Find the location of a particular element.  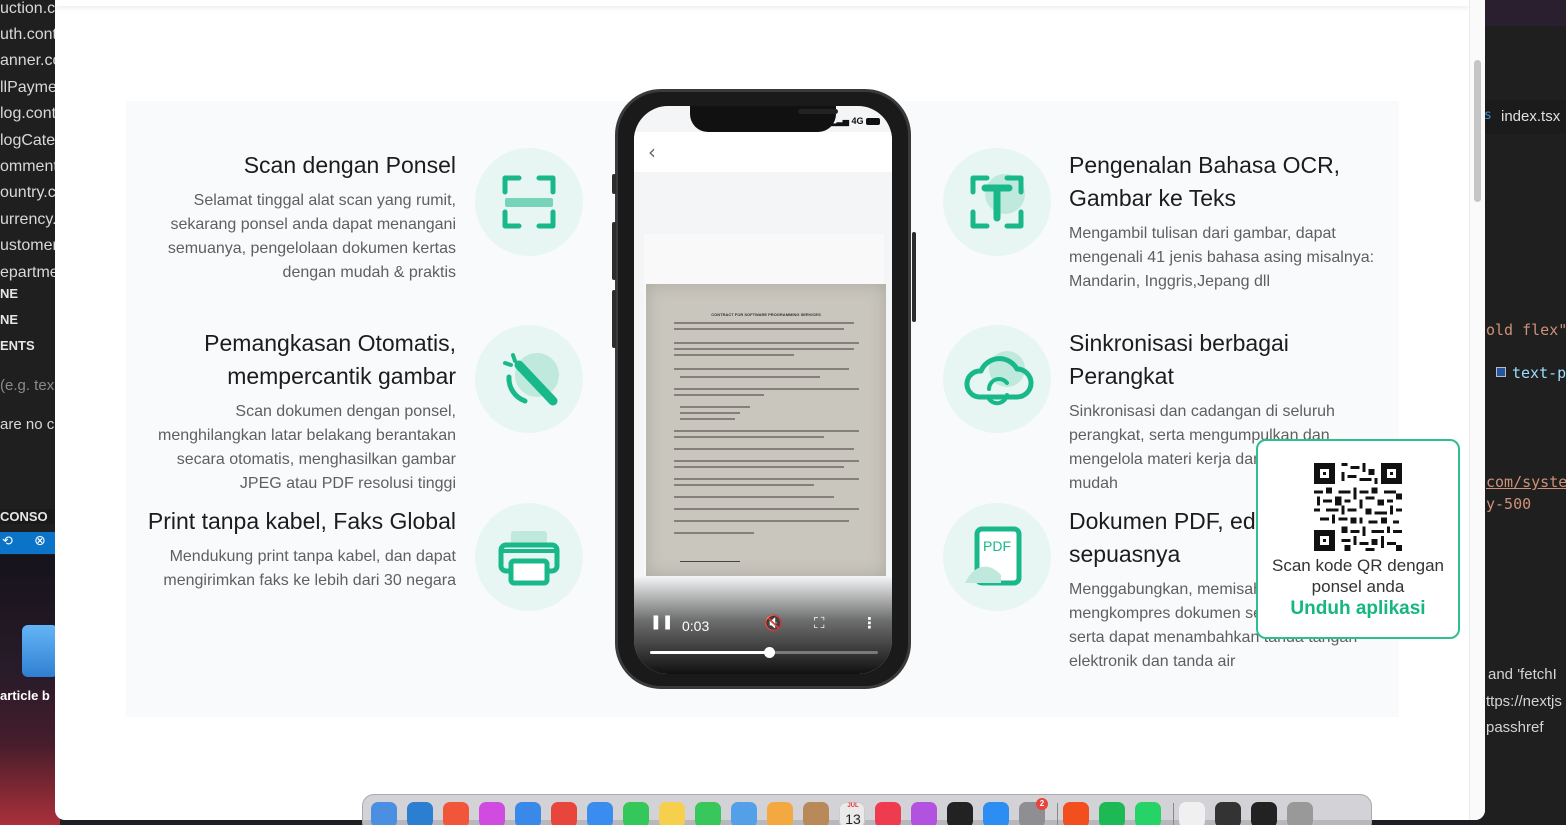

calendar-day: 13 is located at coordinates (853, 818).